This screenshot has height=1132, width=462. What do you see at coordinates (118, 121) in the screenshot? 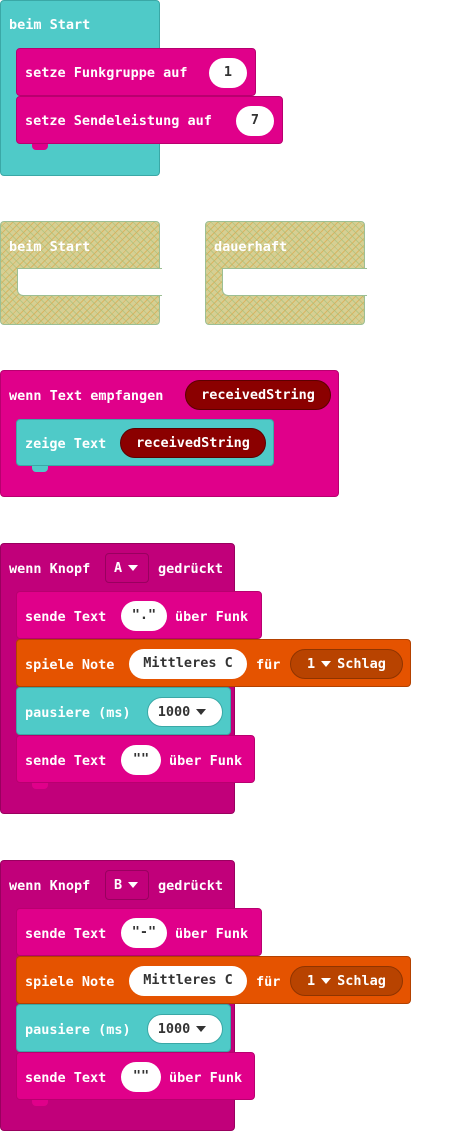
I see `radio-set-power-label: setze Sendeleistung auf` at bounding box center [118, 121].